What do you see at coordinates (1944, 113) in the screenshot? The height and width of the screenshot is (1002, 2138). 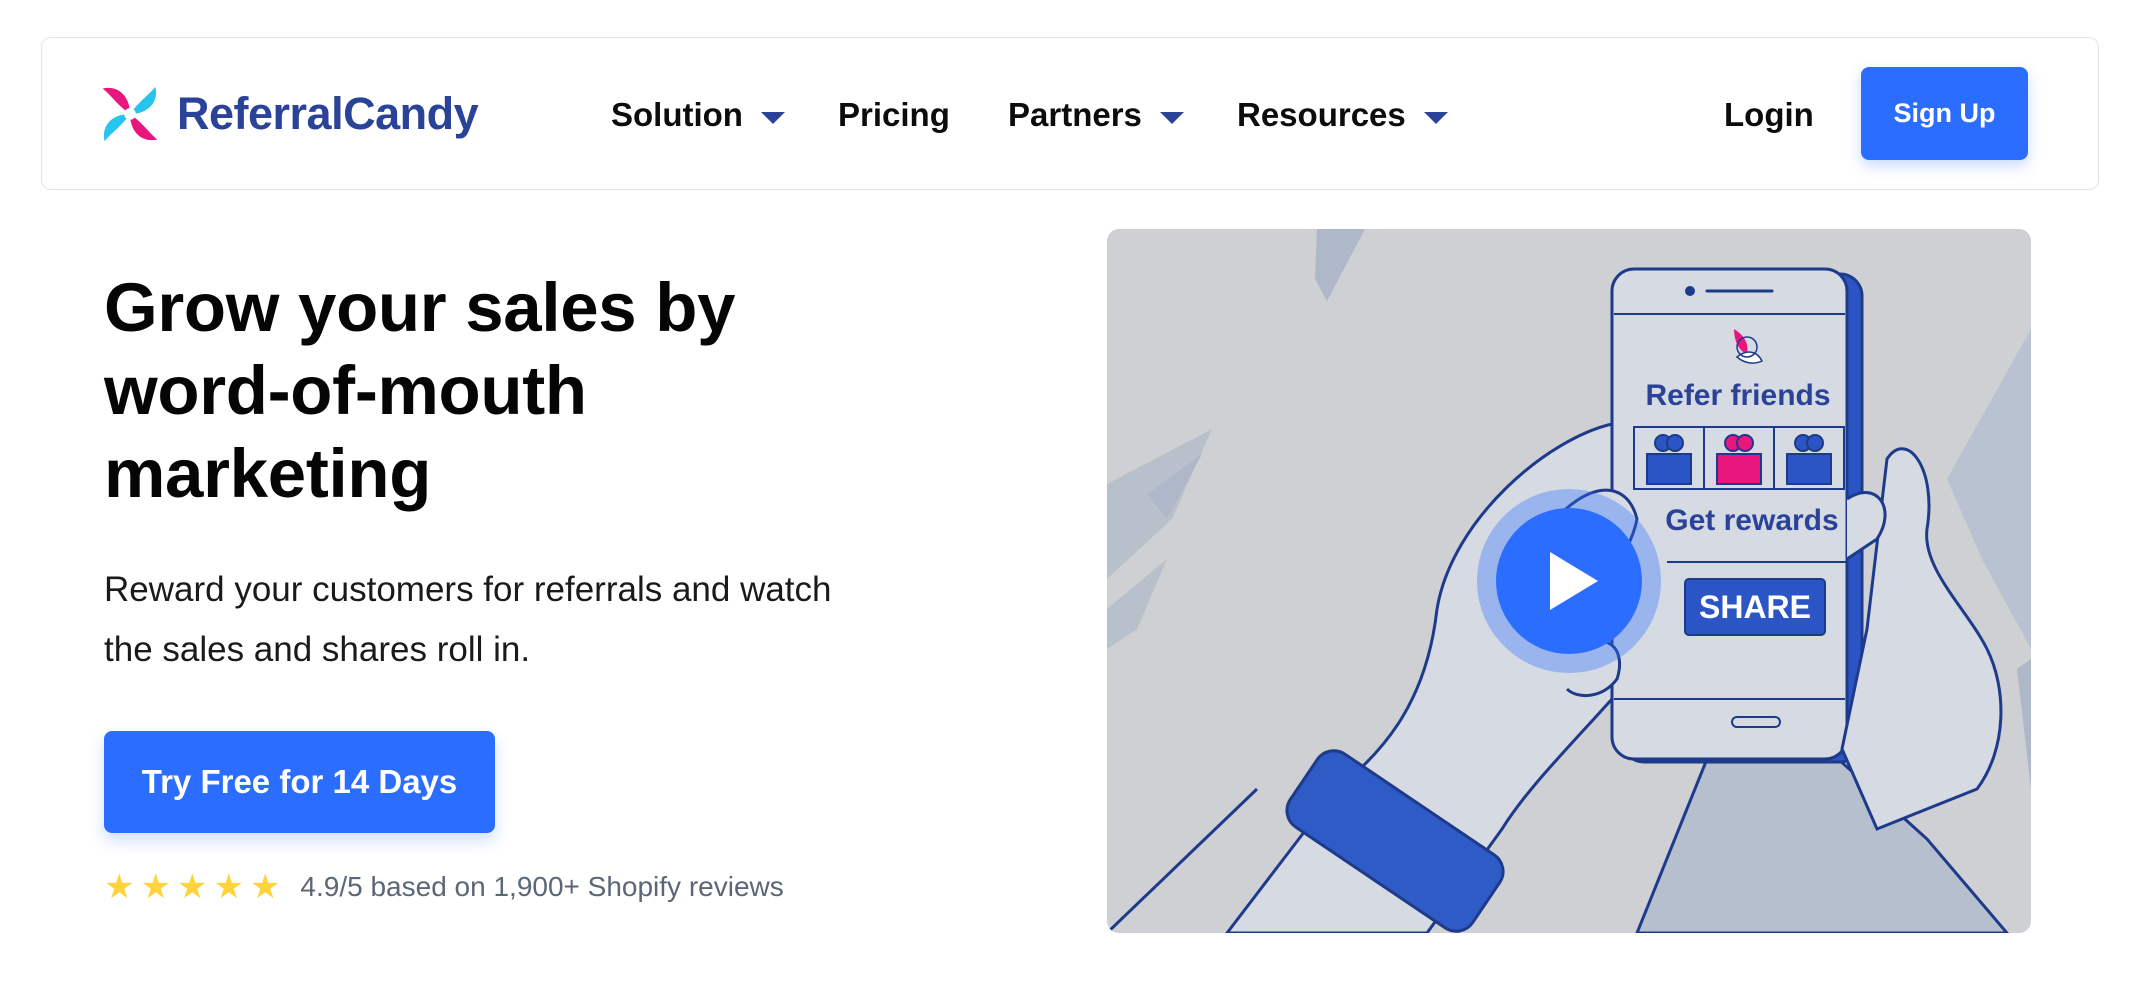 I see `signup-button: Sign Up` at bounding box center [1944, 113].